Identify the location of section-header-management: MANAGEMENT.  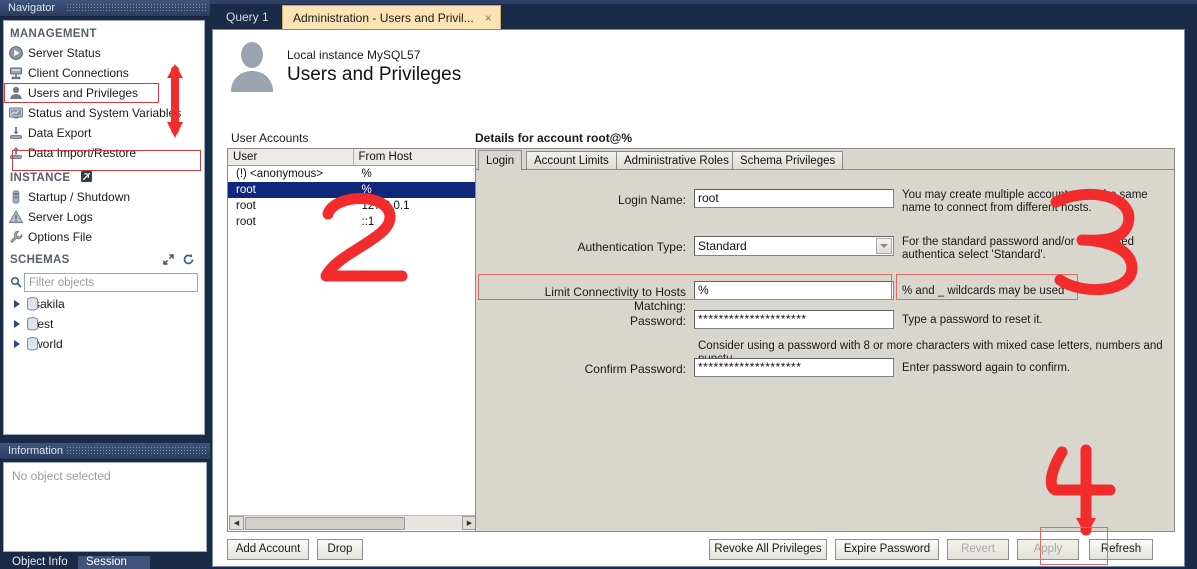
(53, 34).